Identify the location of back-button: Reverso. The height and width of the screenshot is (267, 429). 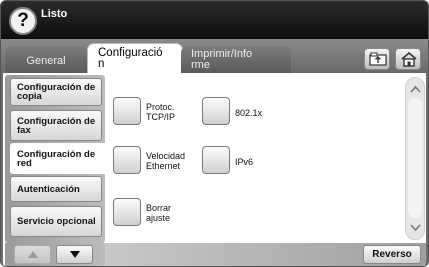
(392, 254).